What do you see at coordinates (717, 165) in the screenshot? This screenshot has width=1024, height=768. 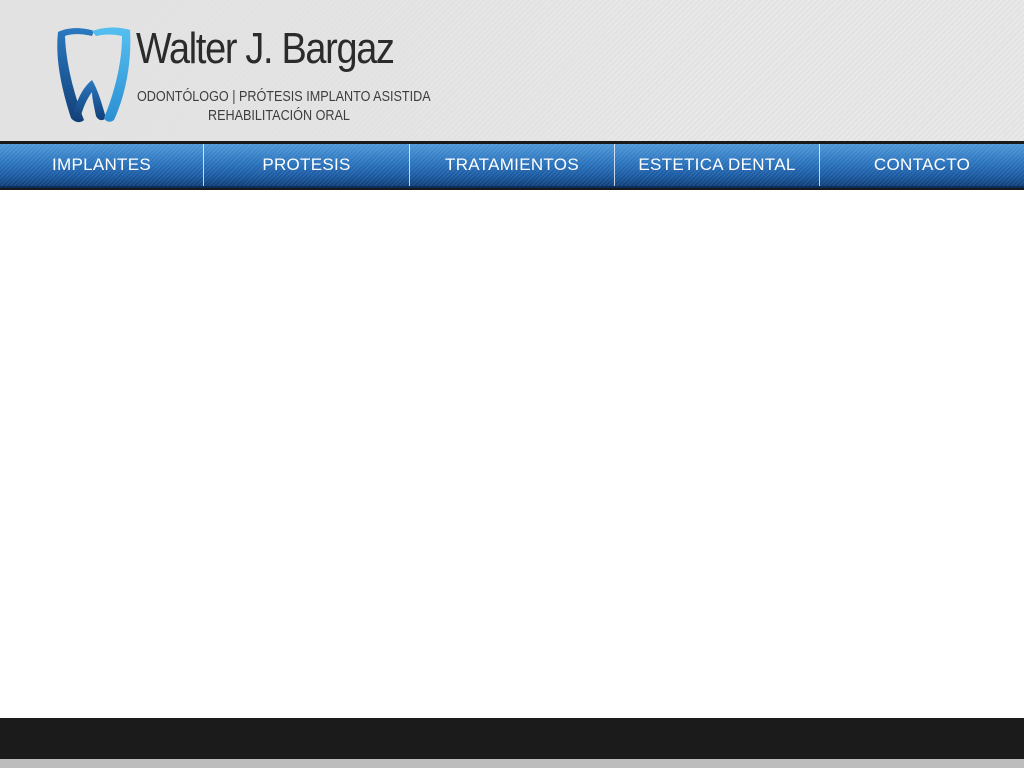 I see `nav-item-estetica-dental: ESTETICA DENTAL` at bounding box center [717, 165].